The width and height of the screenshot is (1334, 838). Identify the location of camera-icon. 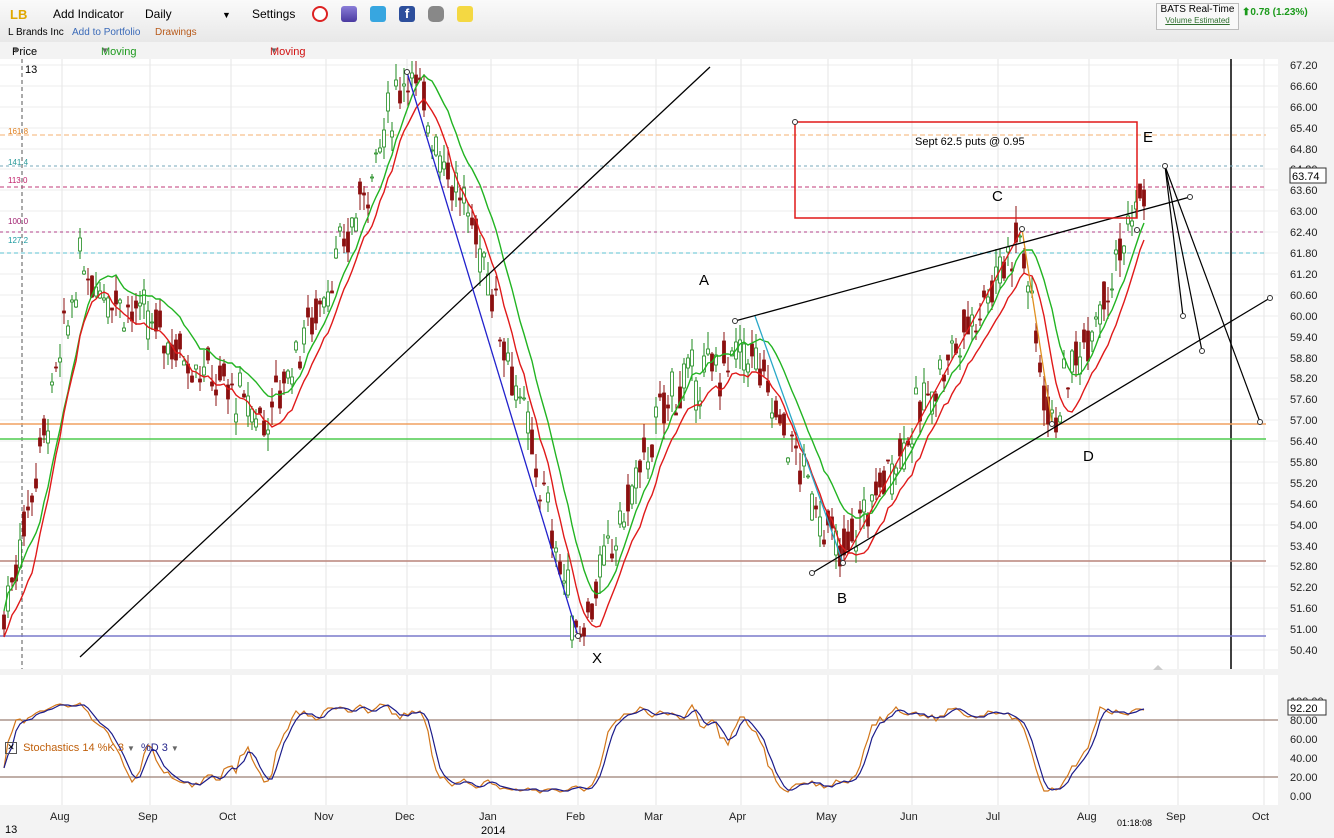
(436, 14).